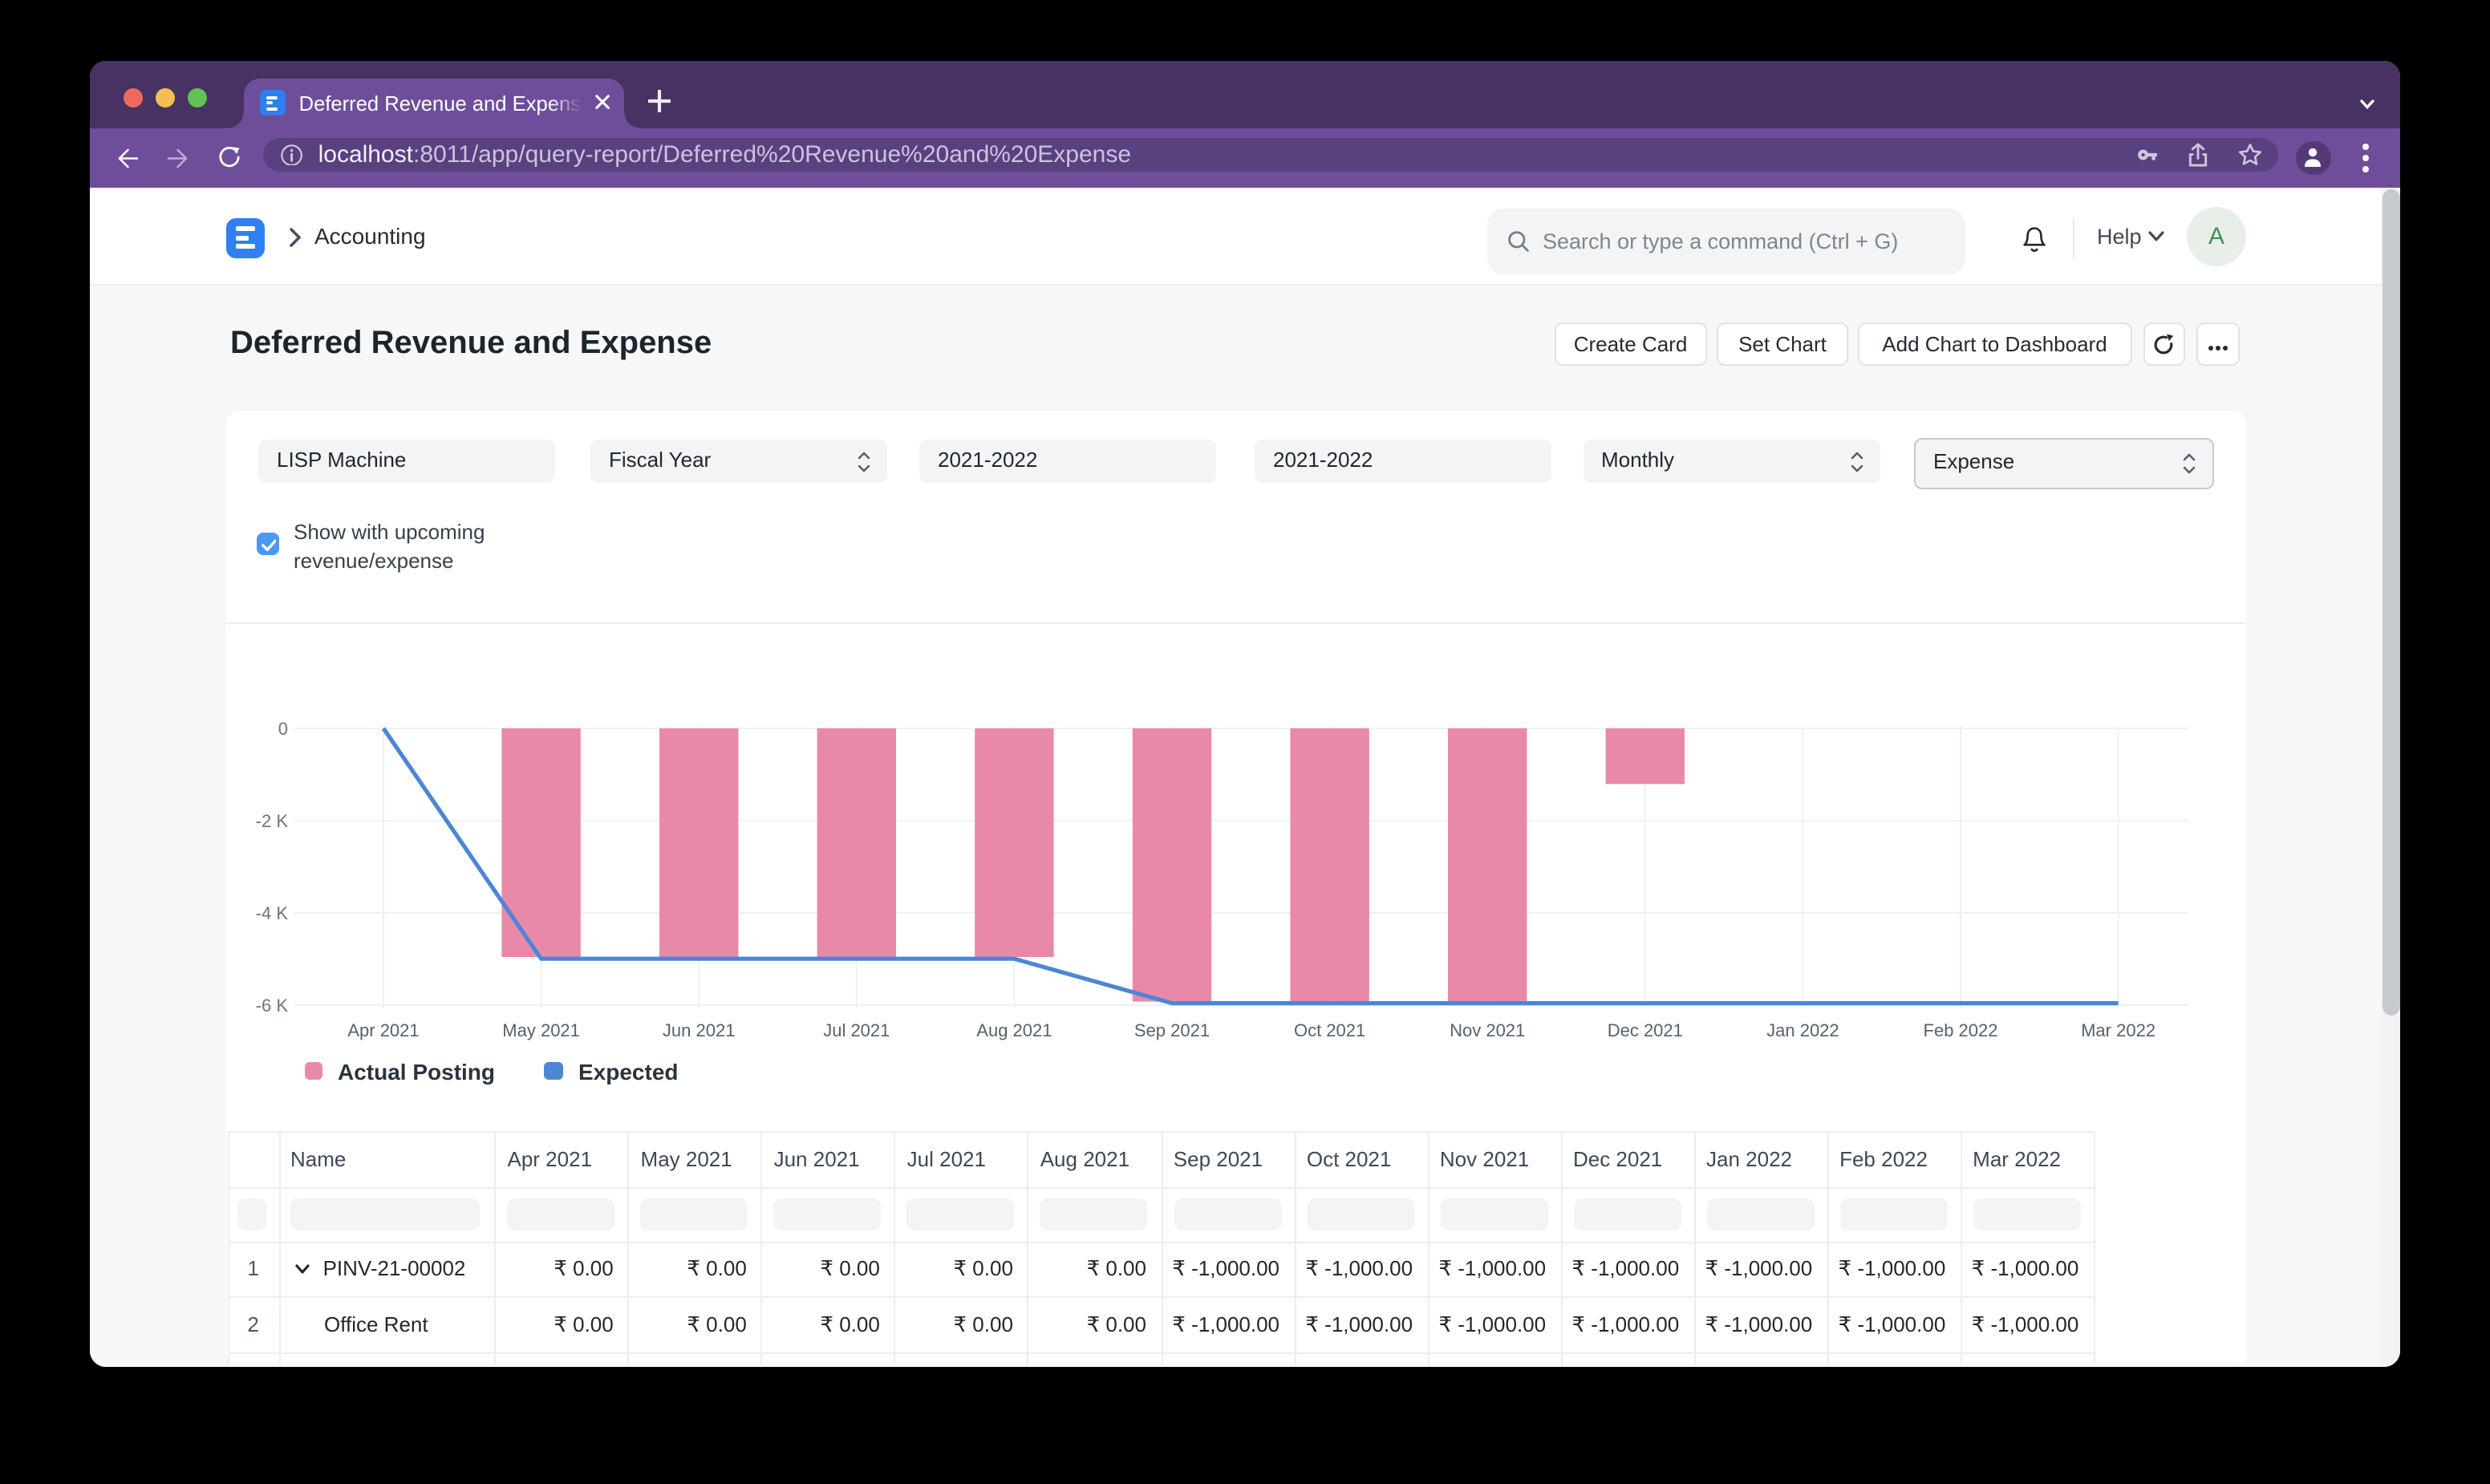 This screenshot has height=1484, width=2490. What do you see at coordinates (382, 1030) in the screenshot?
I see `svg-text: Apr 2021` at bounding box center [382, 1030].